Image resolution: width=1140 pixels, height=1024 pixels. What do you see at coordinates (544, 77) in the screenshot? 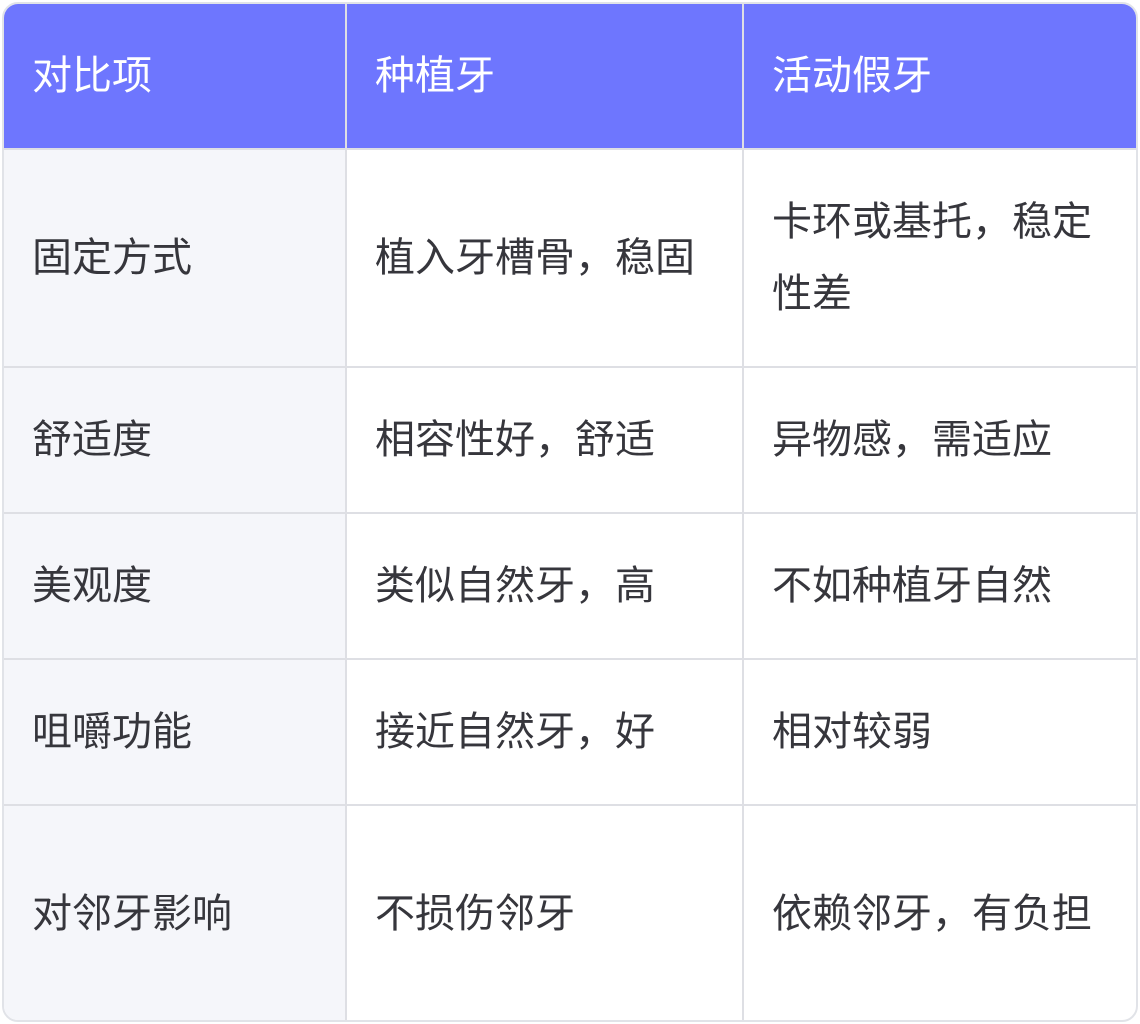
I see `header-implant: 种植牙` at bounding box center [544, 77].